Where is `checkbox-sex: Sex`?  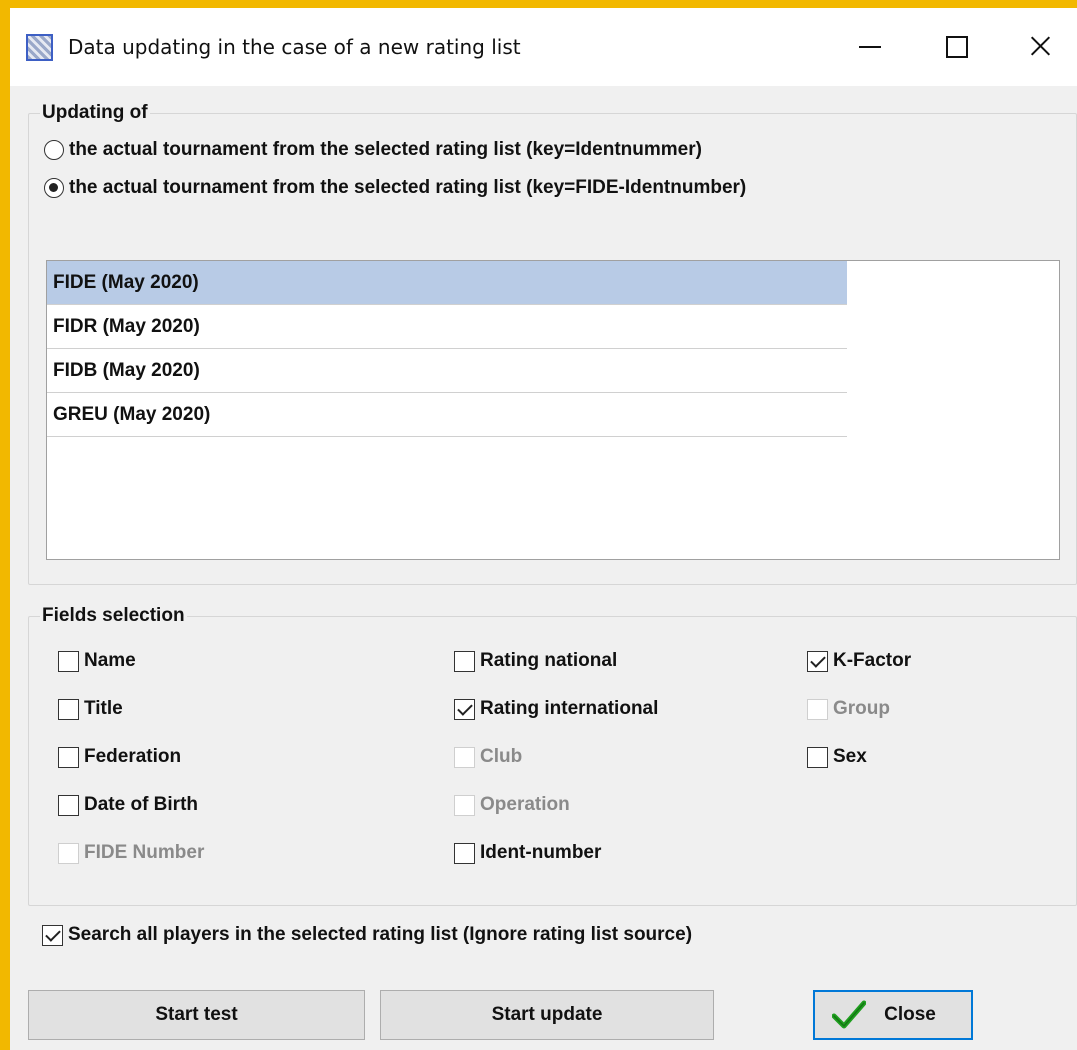
checkbox-sex: Sex is located at coordinates (837, 757).